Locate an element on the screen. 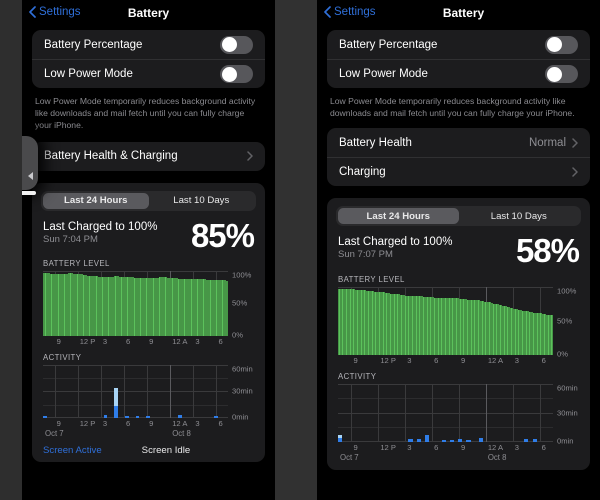 The height and width of the screenshot is (500, 600). right-battery-level-chart: 100% 50% 0% is located at coordinates (458, 322).